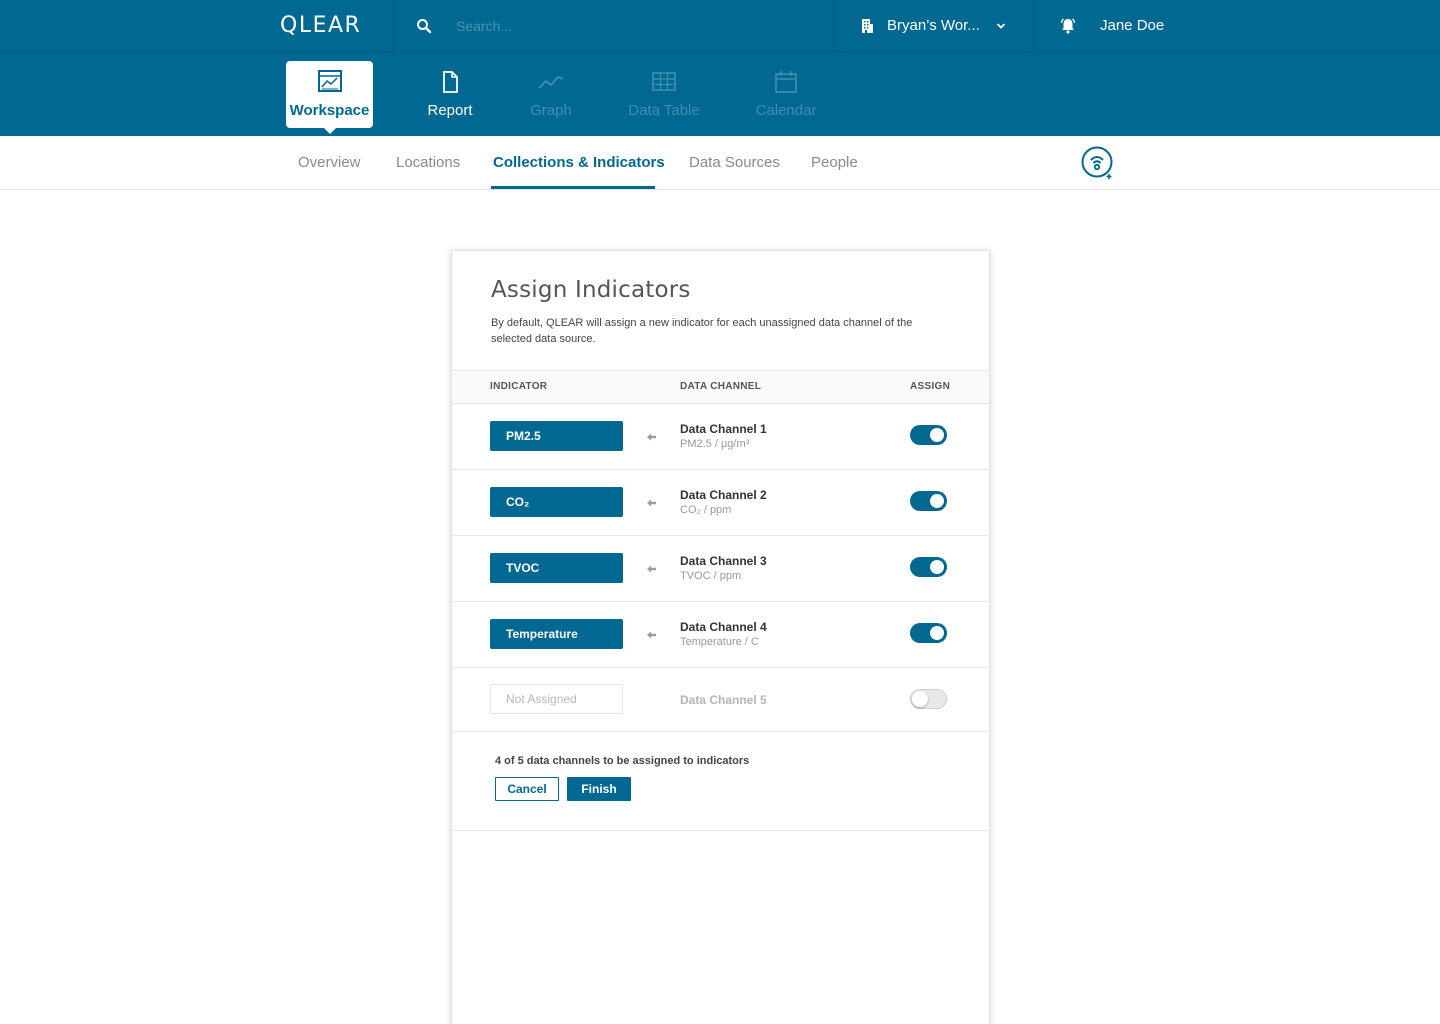  Describe the element at coordinates (556, 502) in the screenshot. I see `indicator-button: CO₂` at that location.